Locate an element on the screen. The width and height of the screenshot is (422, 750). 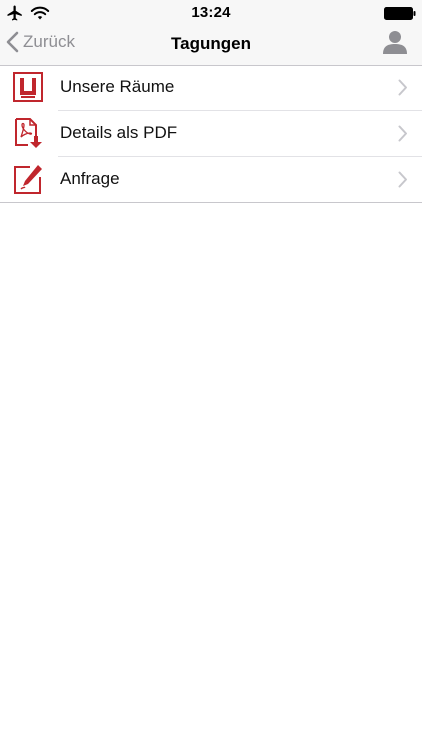
menu-item-details-pdf: Details als PDF is located at coordinates (211, 134).